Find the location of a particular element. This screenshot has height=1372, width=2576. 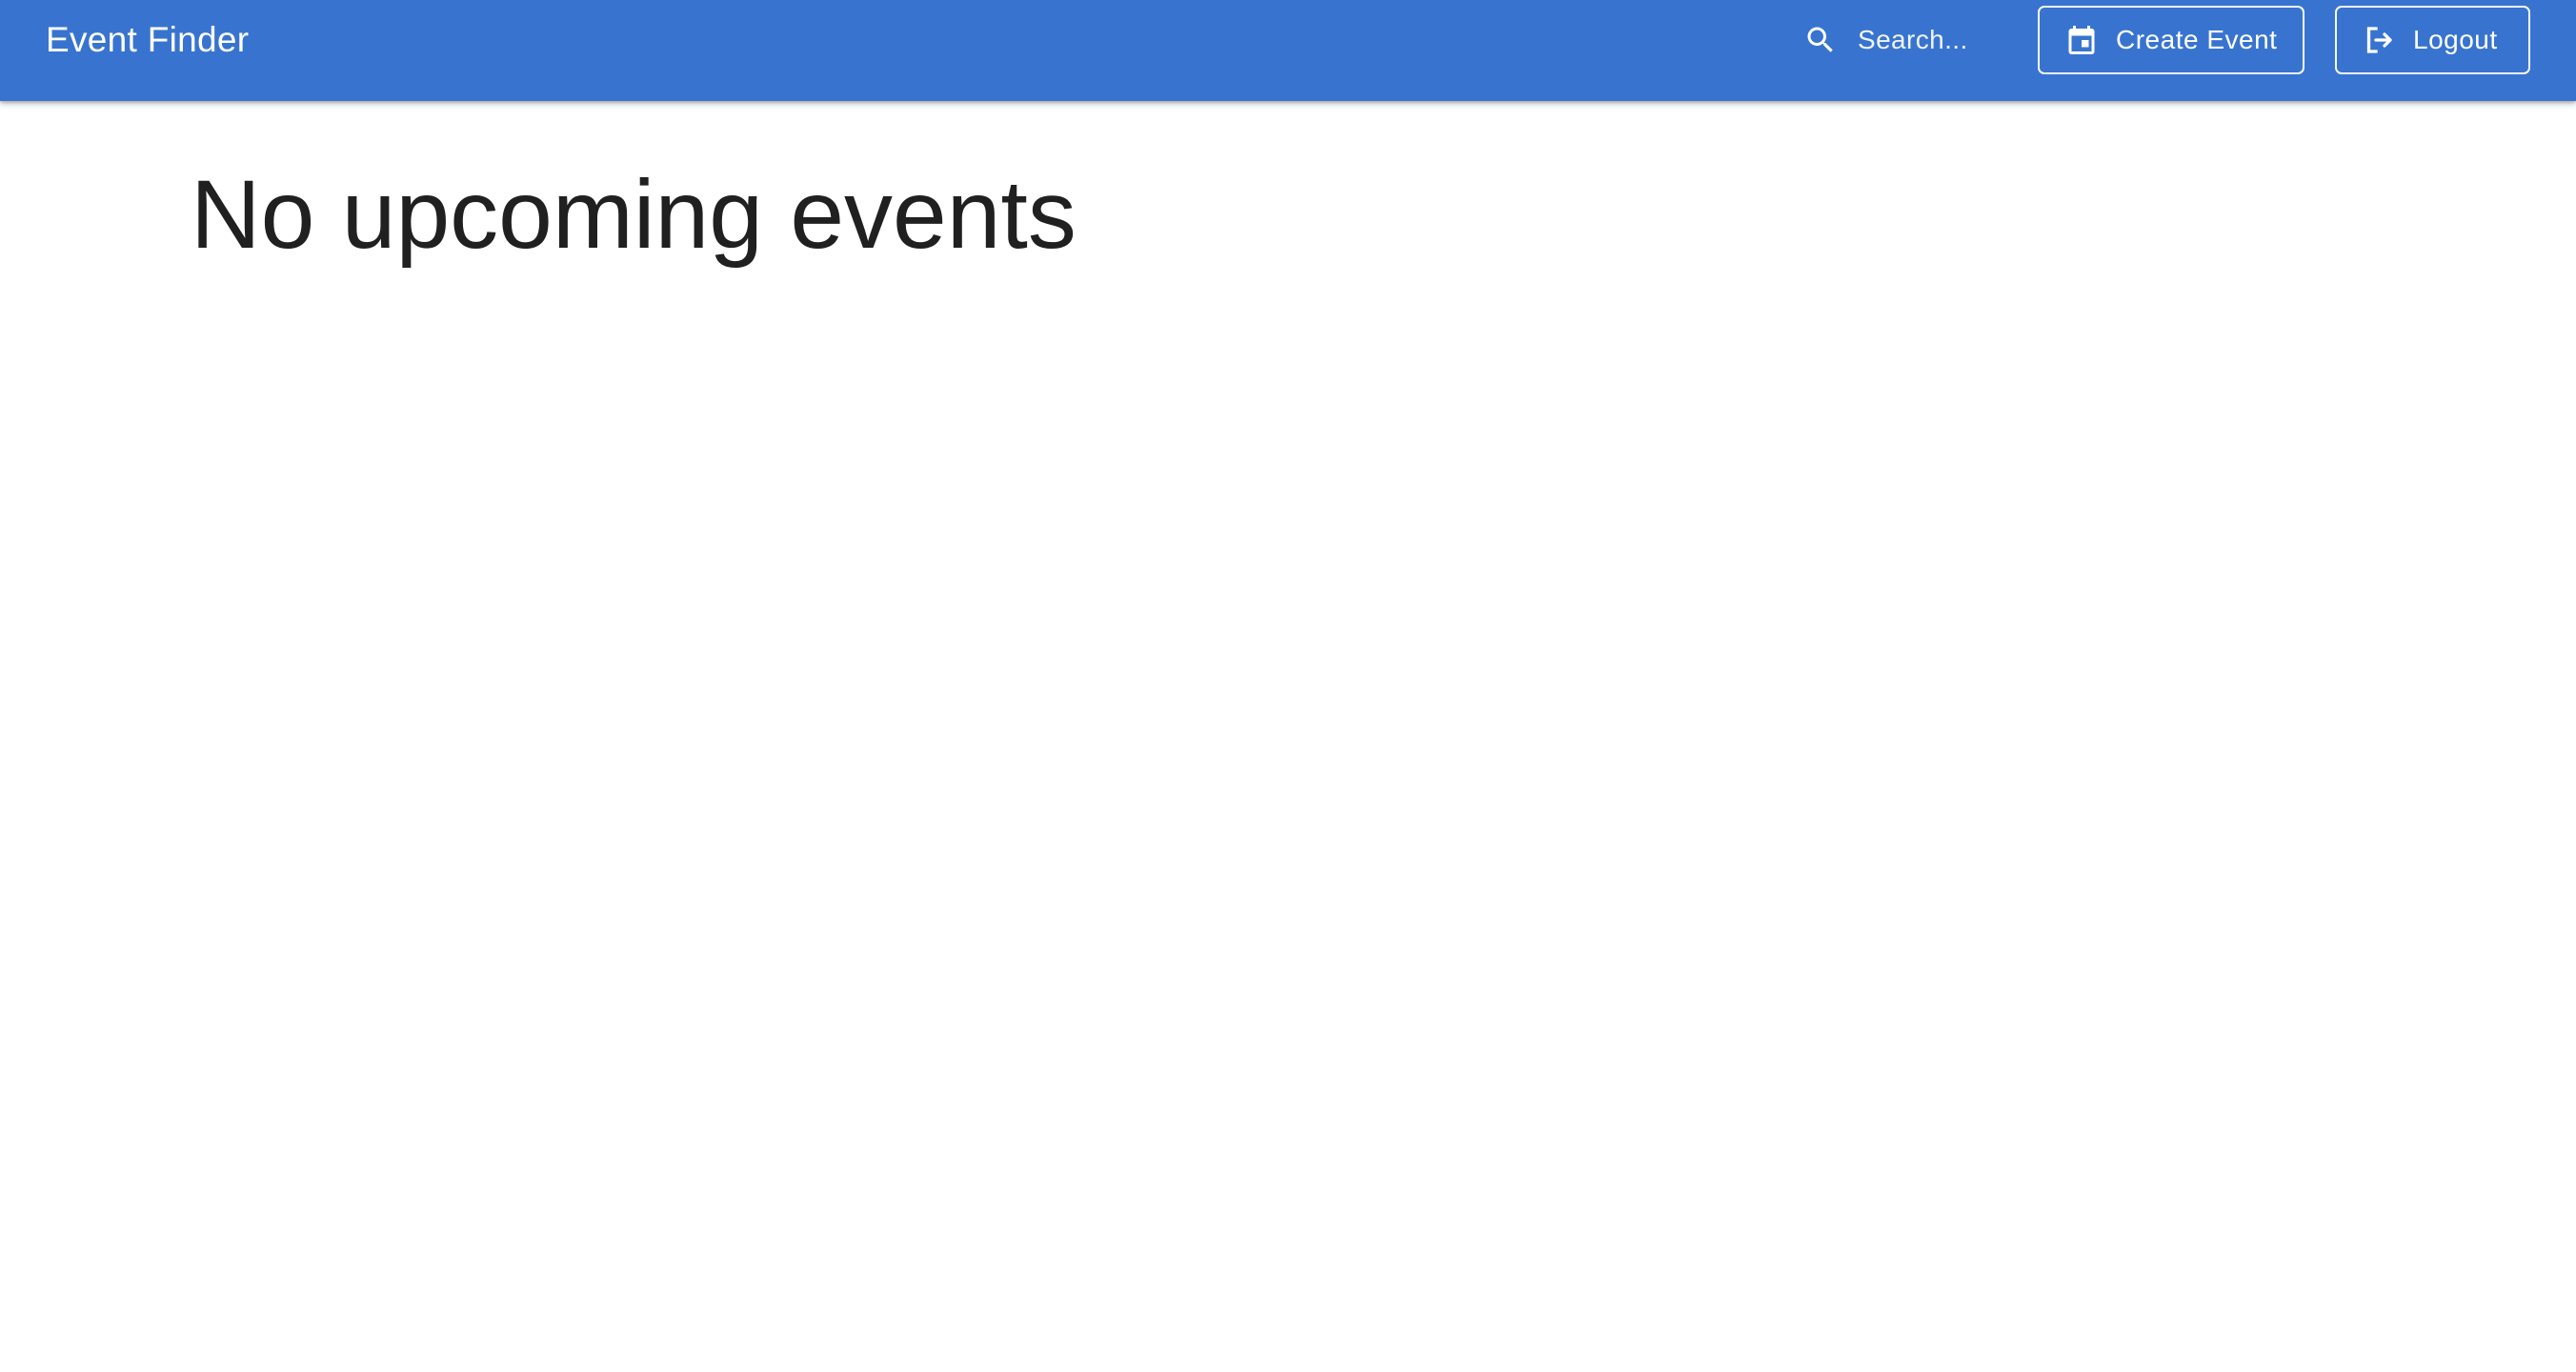

app-title: Event Finder is located at coordinates (148, 39).